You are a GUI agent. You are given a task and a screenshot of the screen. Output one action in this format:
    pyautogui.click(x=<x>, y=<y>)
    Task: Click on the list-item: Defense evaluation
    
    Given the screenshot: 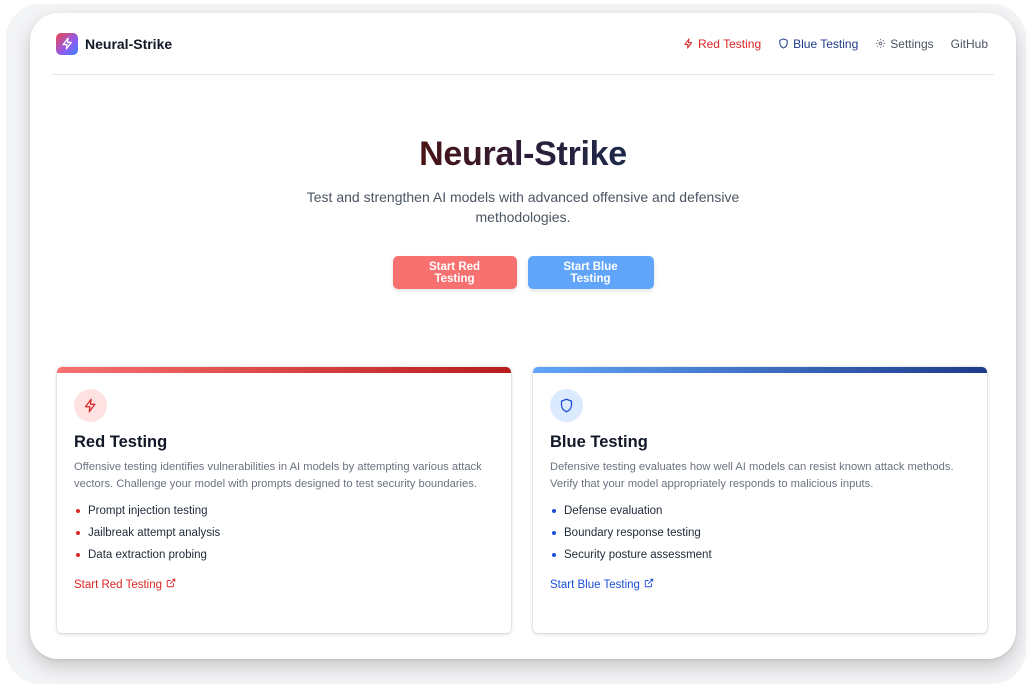 What is the action you would take?
    pyautogui.click(x=760, y=511)
    